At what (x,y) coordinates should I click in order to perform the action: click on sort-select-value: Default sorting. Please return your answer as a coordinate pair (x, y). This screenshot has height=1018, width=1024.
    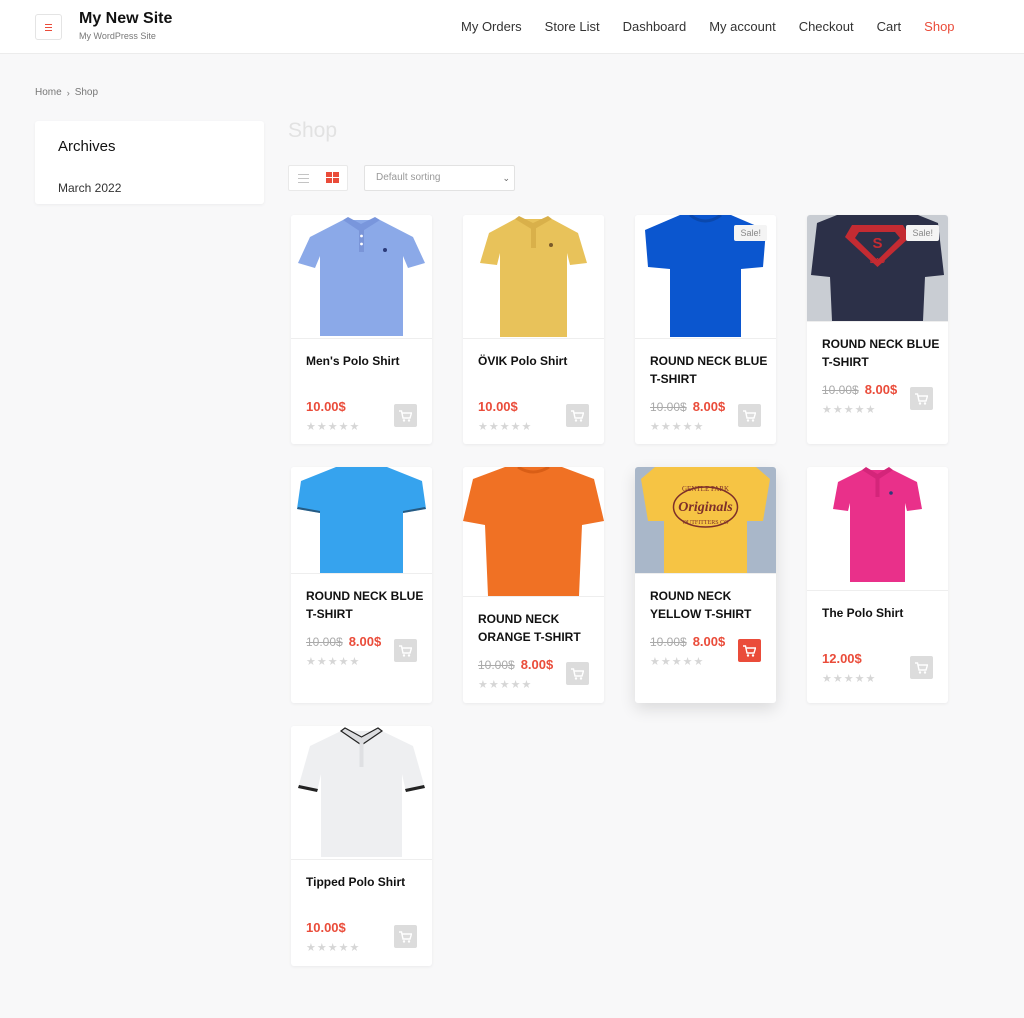
    Looking at the image, I should click on (408, 177).